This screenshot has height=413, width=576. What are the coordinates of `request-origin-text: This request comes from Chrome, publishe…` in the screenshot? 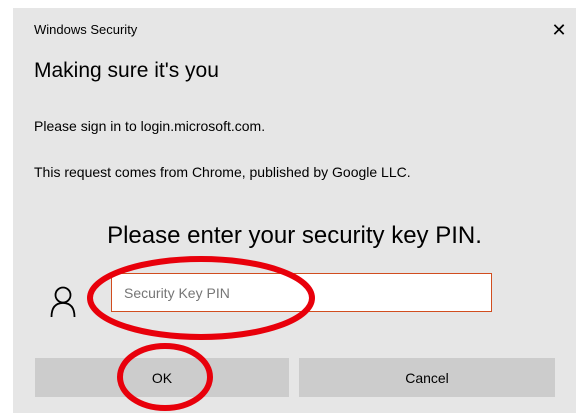 It's located at (222, 172).